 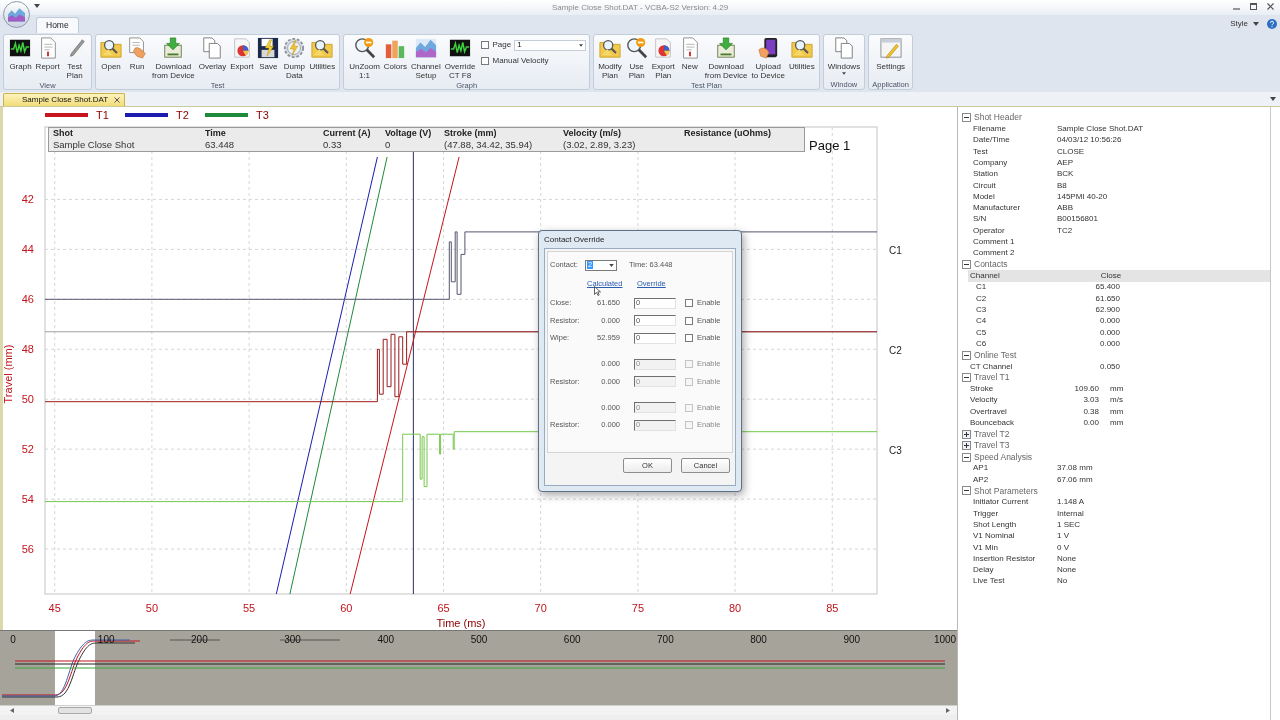 What do you see at coordinates (102, 115) in the screenshot?
I see `legend-label: T1` at bounding box center [102, 115].